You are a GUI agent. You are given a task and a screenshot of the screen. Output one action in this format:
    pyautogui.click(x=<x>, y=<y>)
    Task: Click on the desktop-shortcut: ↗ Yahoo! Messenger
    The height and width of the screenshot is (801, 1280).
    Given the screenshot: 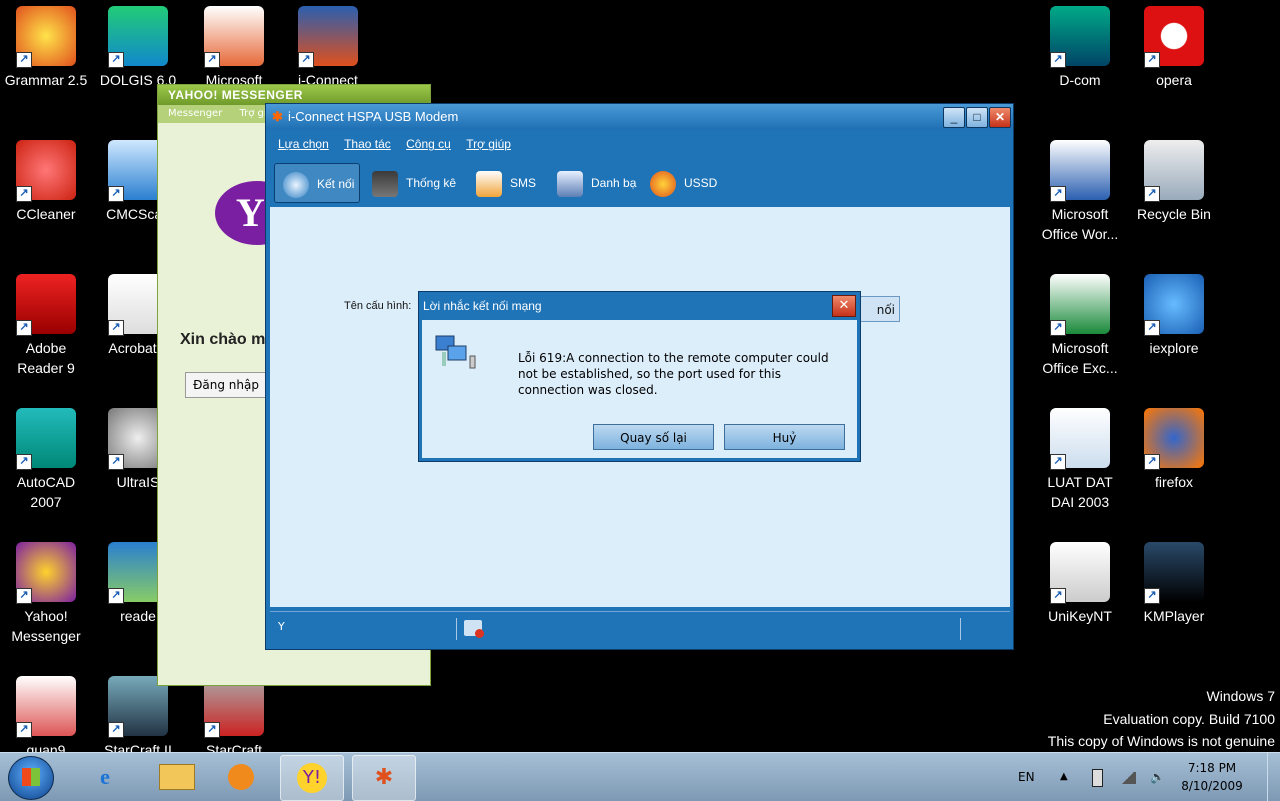 What is the action you would take?
    pyautogui.click(x=46, y=591)
    